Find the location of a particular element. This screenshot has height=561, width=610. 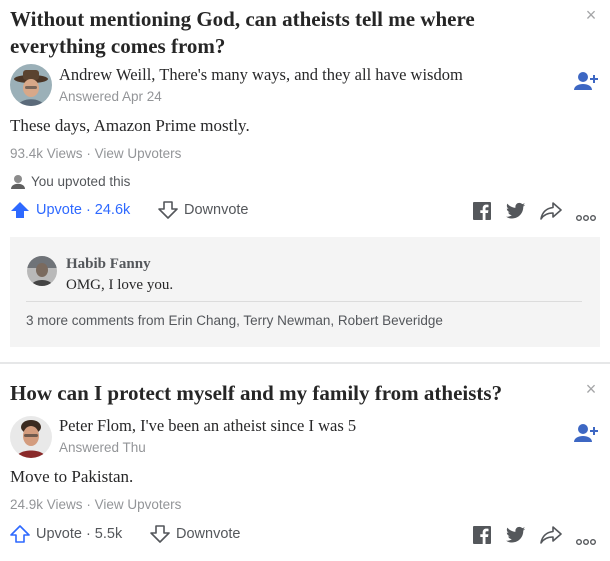

upvote-count: 24.6k is located at coordinates (112, 210).